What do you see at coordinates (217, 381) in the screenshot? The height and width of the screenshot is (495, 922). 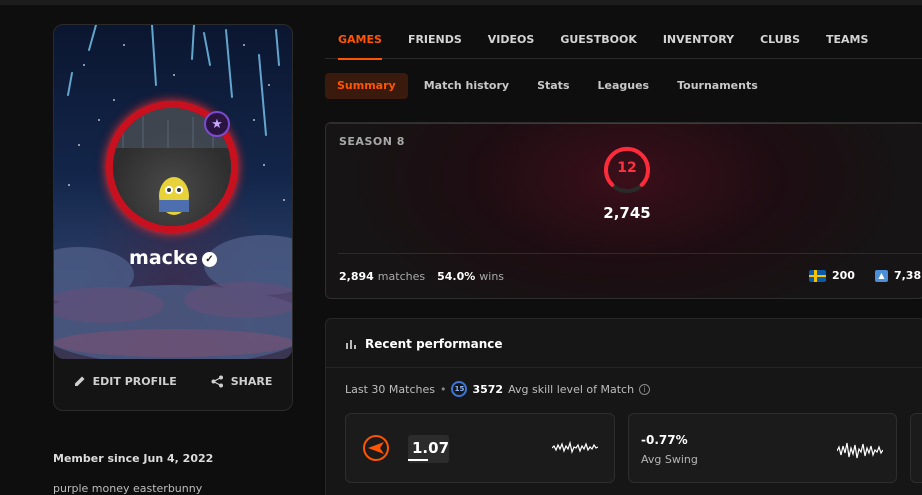 I see `share-icon` at bounding box center [217, 381].